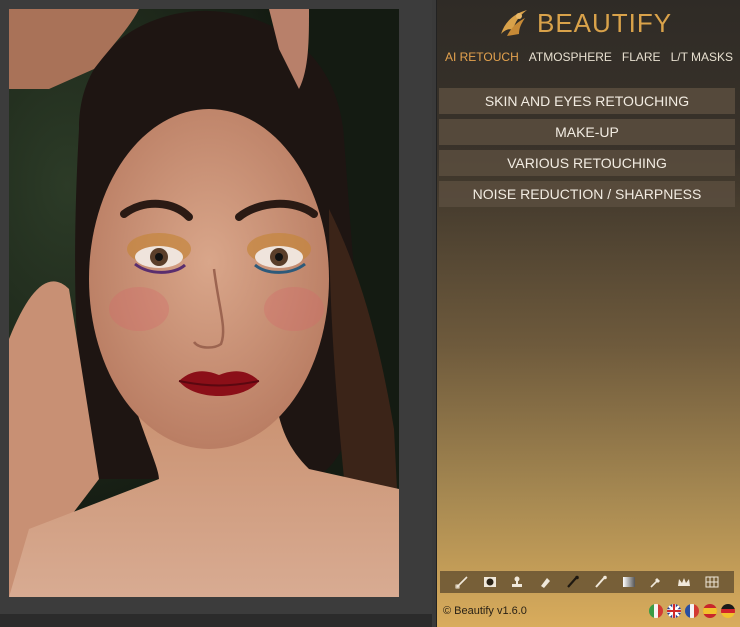 The image size is (740, 627). What do you see at coordinates (482, 59) in the screenshot?
I see `tab-ai-retouch: AI RETOUCH` at bounding box center [482, 59].